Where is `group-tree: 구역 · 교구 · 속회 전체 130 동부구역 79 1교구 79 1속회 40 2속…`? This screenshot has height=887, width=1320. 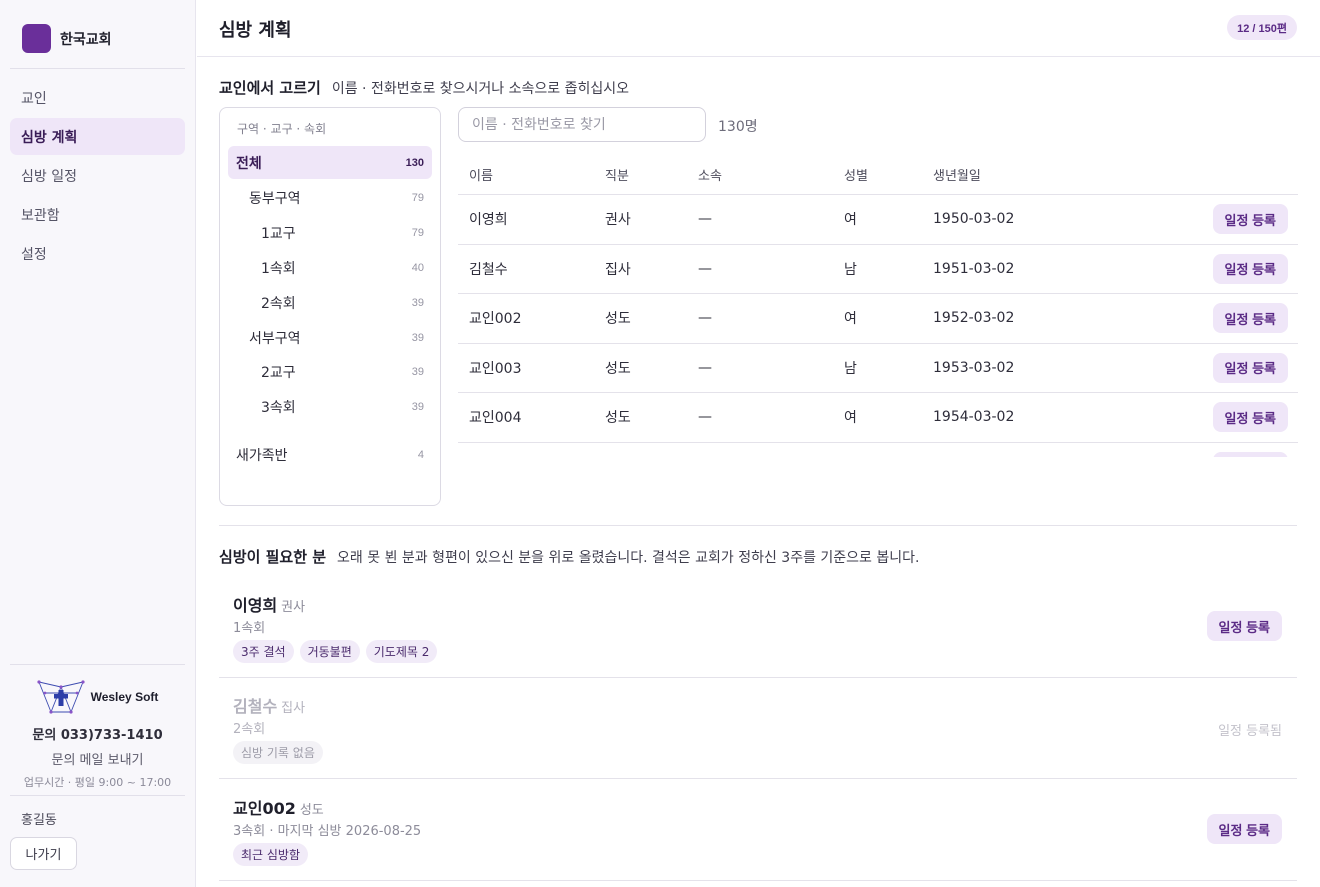 group-tree: 구역 · 교구 · 속회 전체 130 동부구역 79 1교구 79 1속회 40 2속… is located at coordinates (330, 306).